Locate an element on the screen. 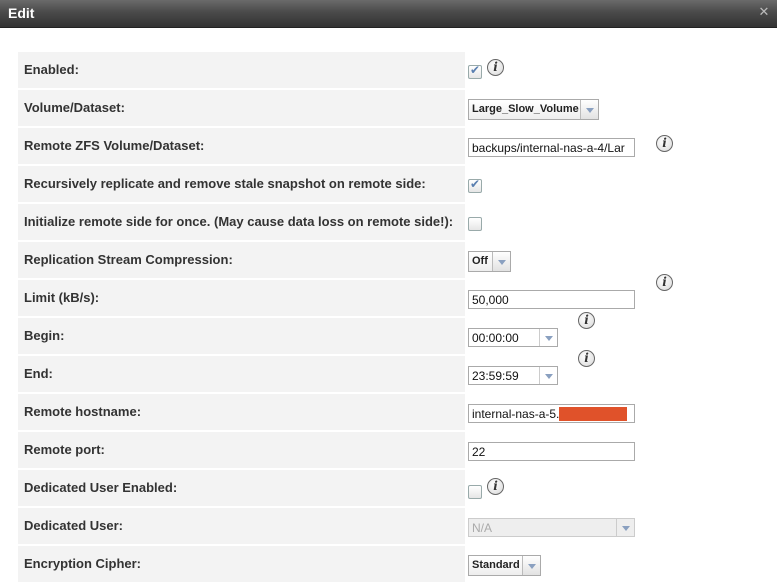  remote-port-input: 22 is located at coordinates (551, 451).